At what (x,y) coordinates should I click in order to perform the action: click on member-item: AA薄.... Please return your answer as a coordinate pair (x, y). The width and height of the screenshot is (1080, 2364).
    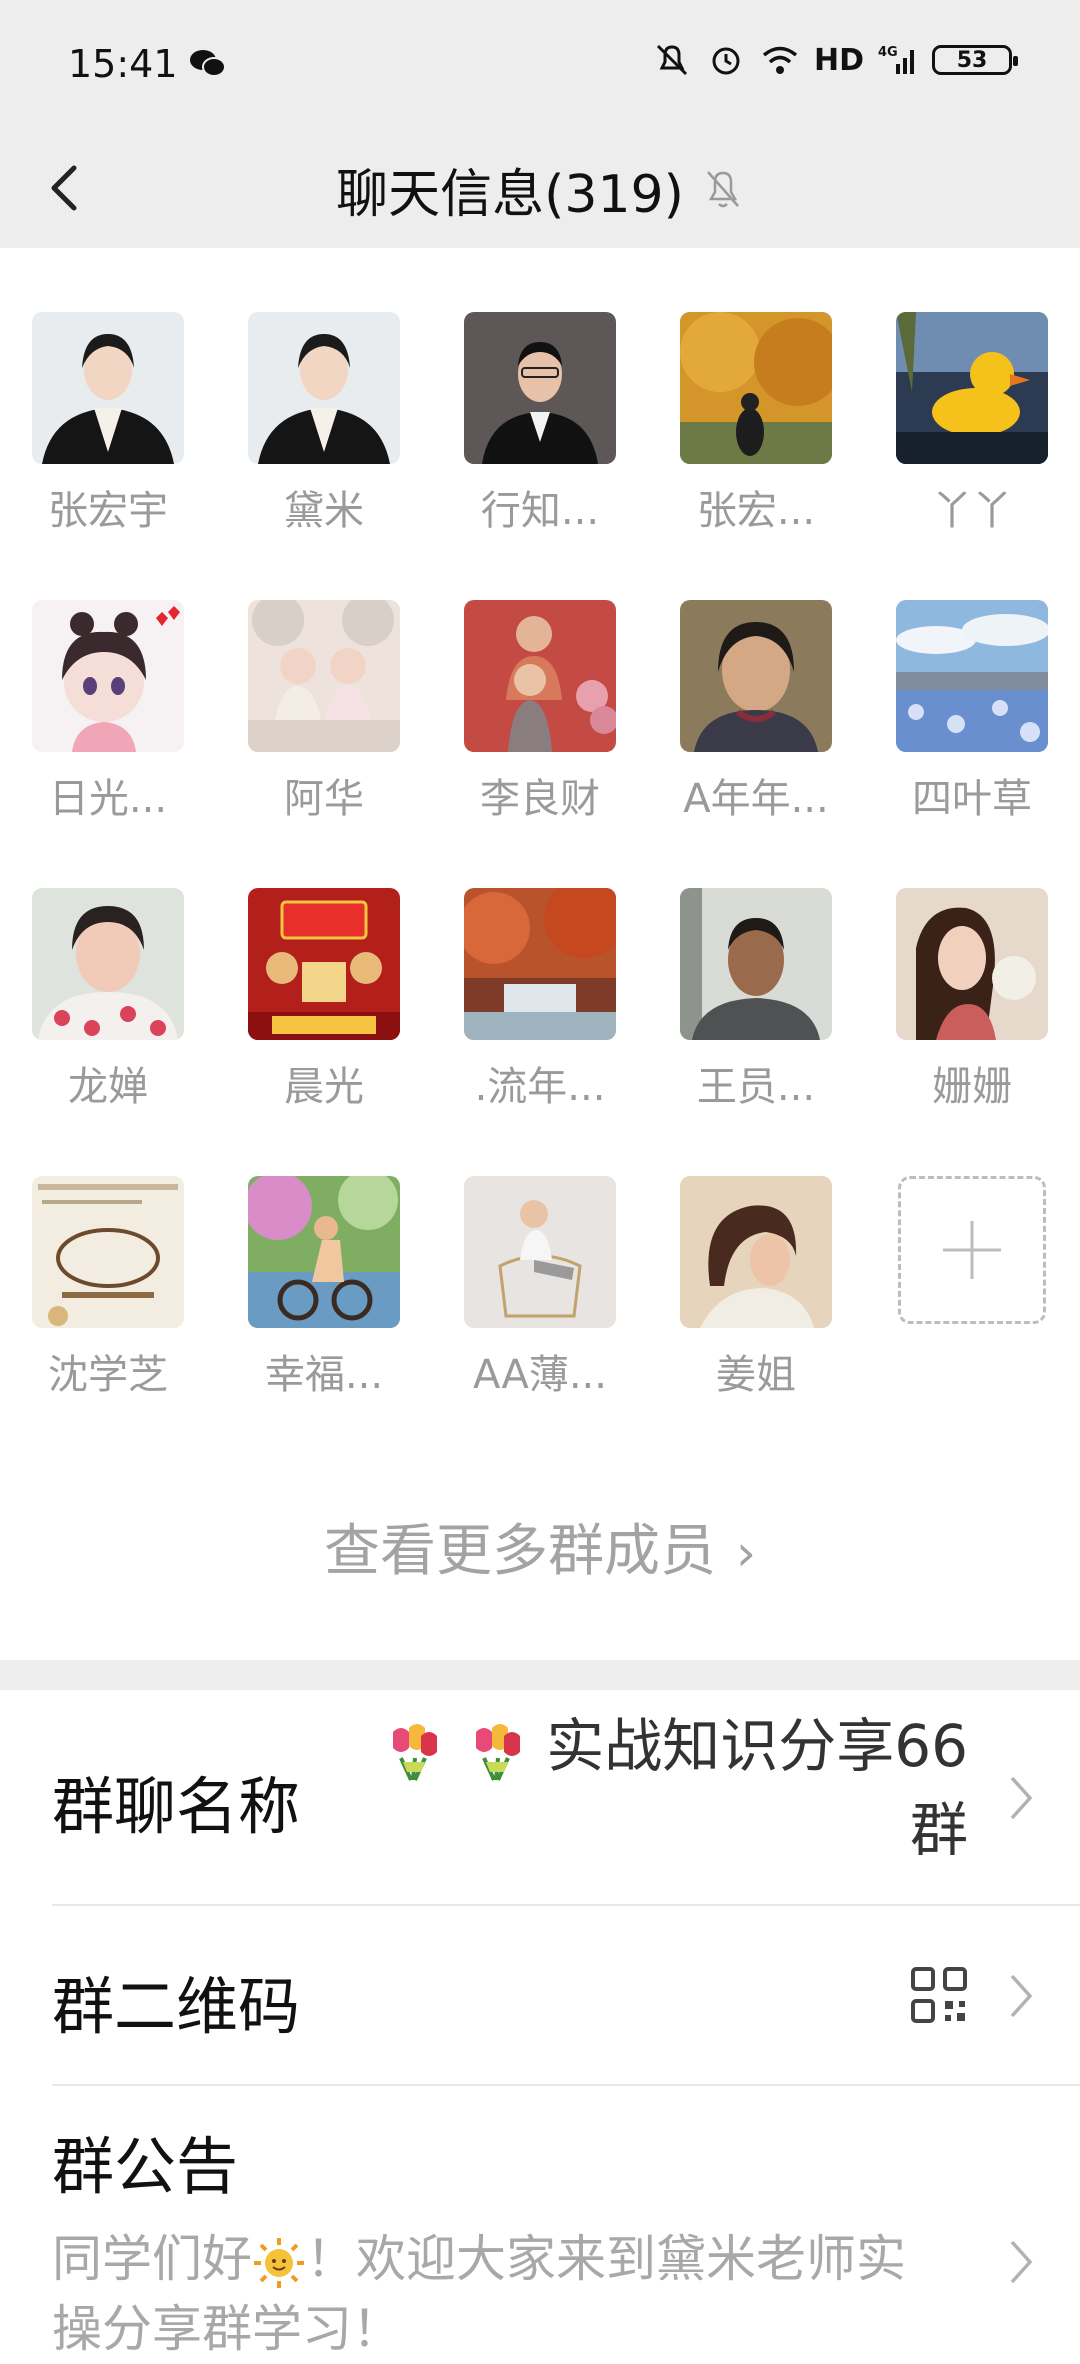
    Looking at the image, I should click on (540, 1288).